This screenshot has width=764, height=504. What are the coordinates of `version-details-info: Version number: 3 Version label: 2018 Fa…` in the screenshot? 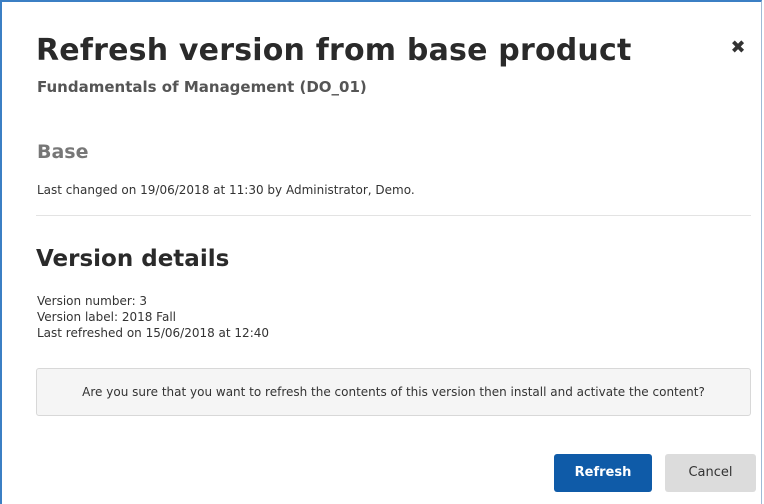 It's located at (153, 317).